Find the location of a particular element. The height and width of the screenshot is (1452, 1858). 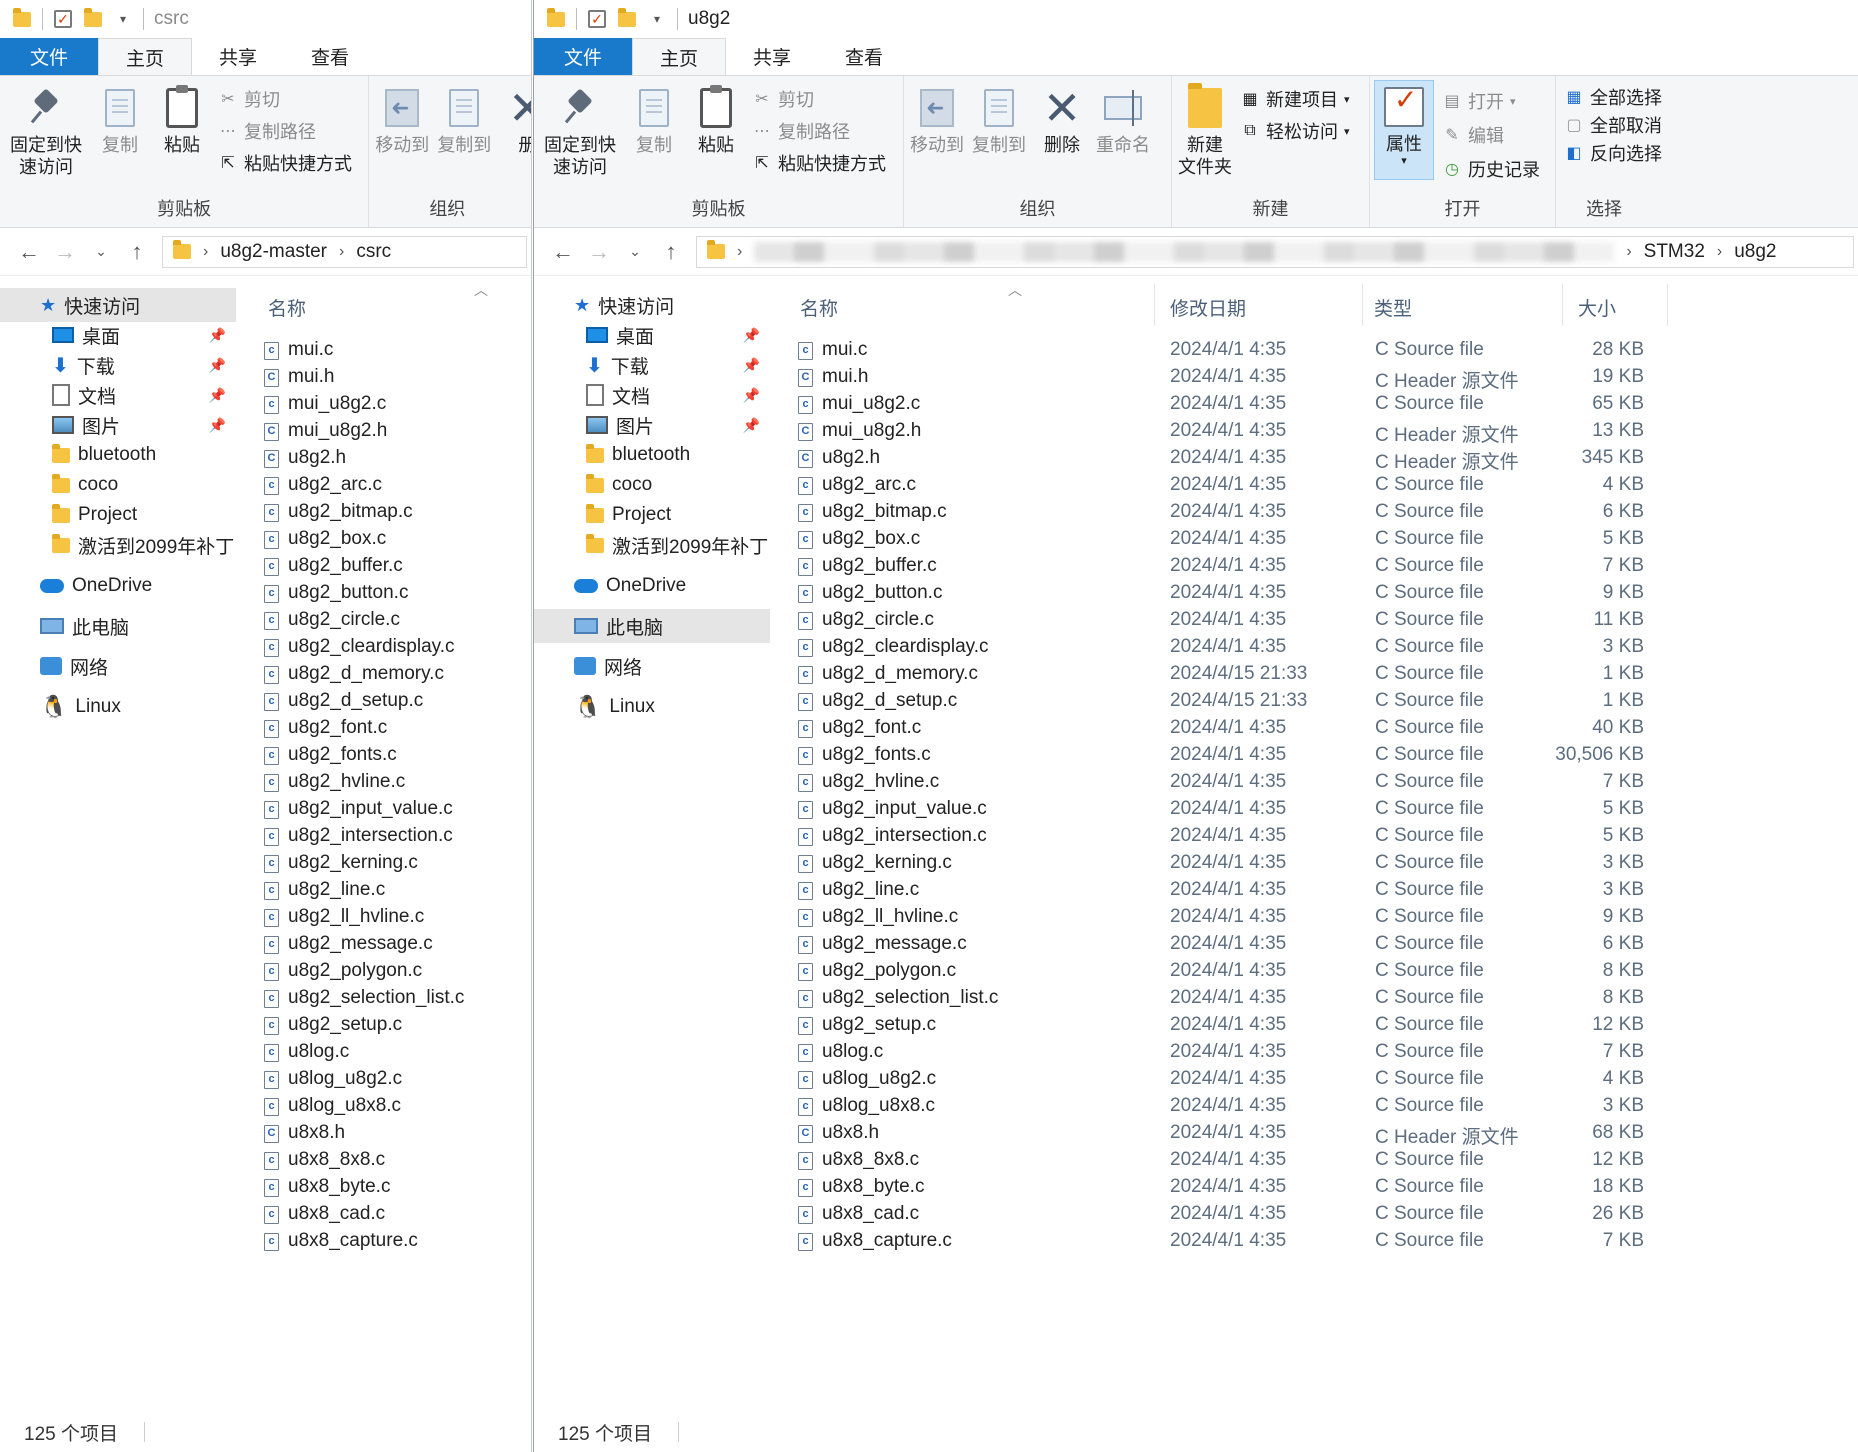

select-none-button: ▢ 全部取消 is located at coordinates (1613, 125).